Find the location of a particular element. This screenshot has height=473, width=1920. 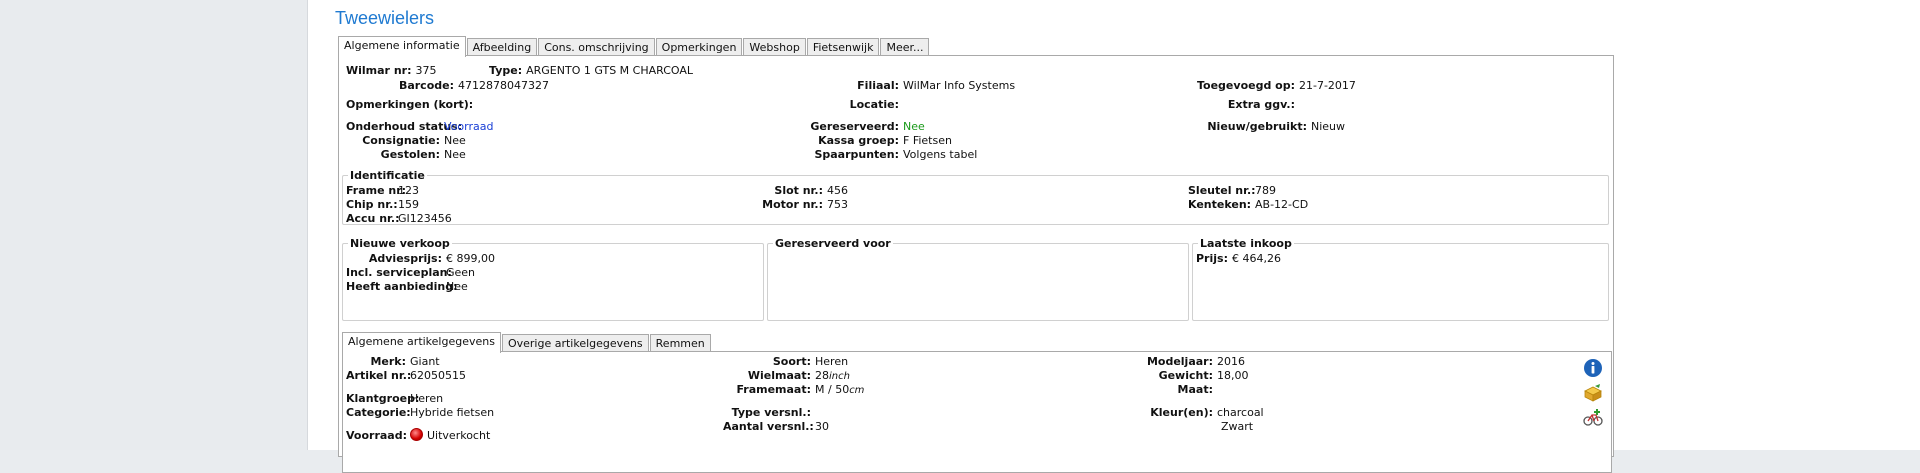

gestolen-label: Gestolen: is located at coordinates (410, 154).